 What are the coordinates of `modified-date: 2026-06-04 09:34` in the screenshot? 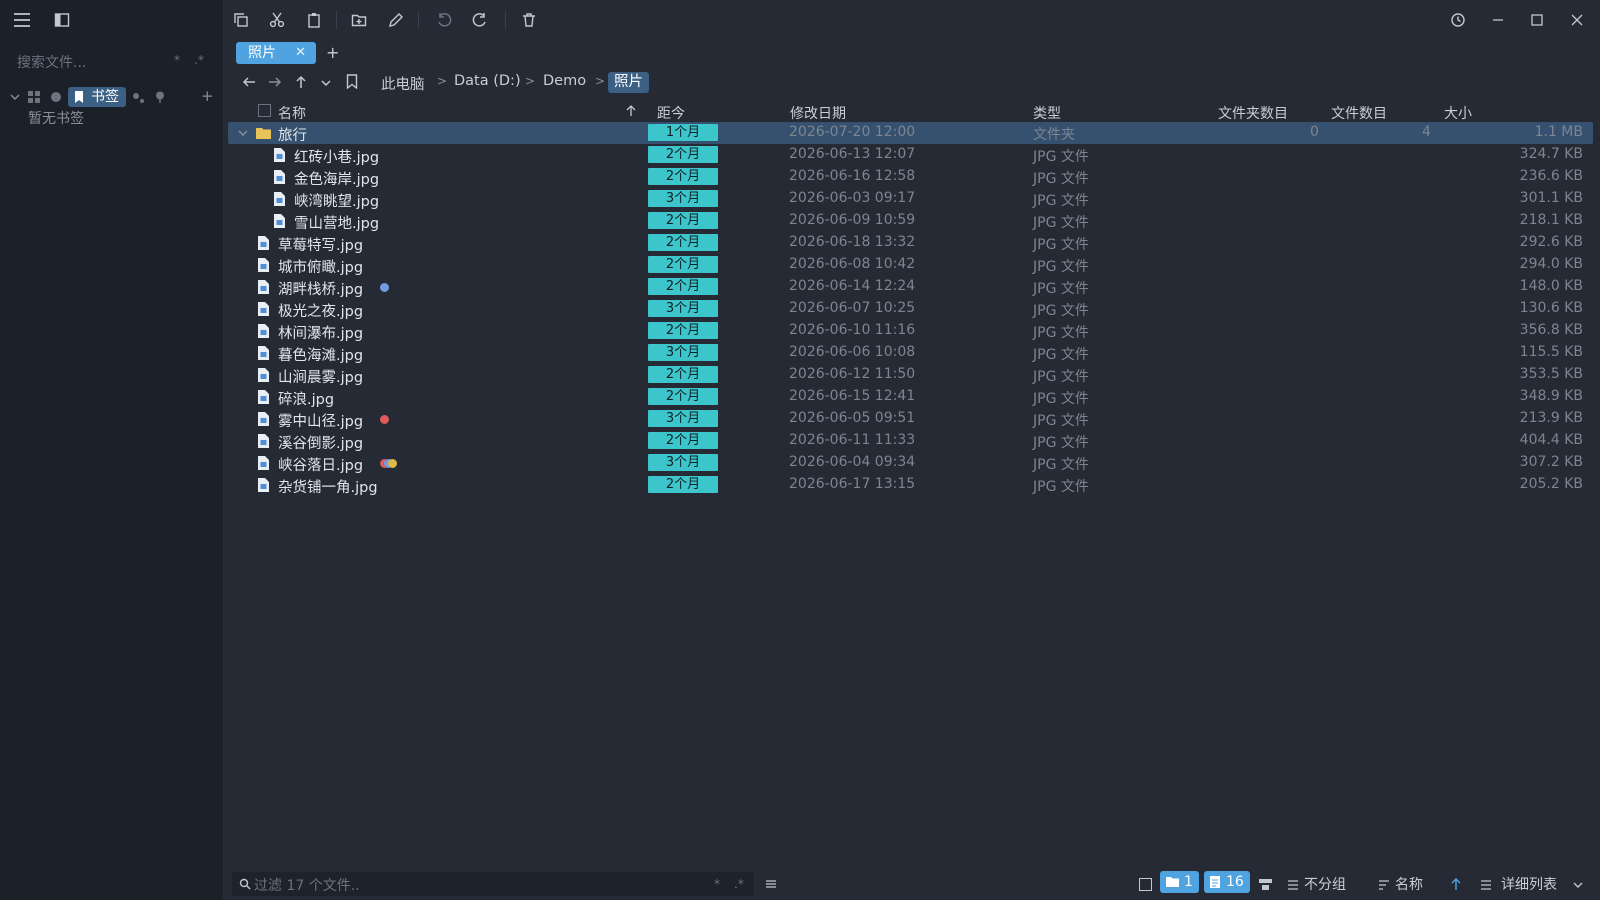 It's located at (852, 462).